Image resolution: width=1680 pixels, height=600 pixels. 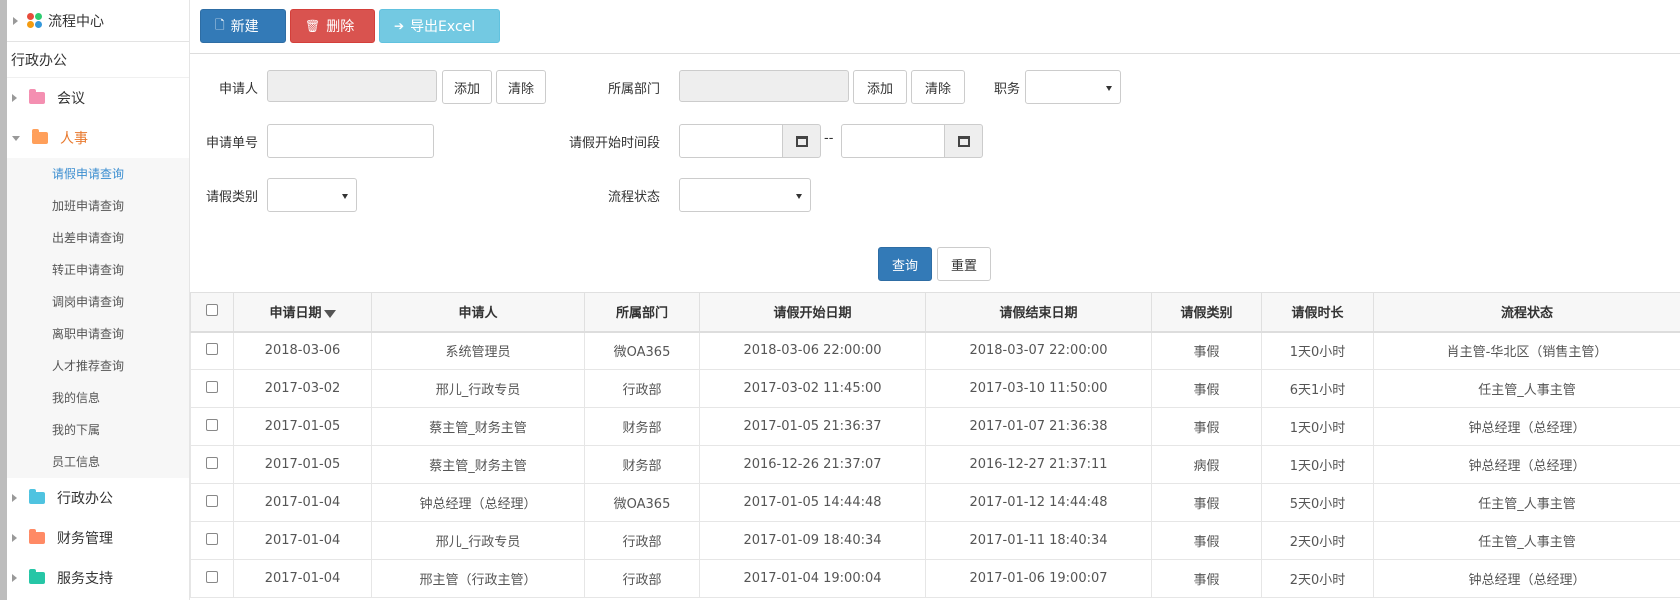 What do you see at coordinates (98, 98) in the screenshot?
I see `sidebar-group: 会议` at bounding box center [98, 98].